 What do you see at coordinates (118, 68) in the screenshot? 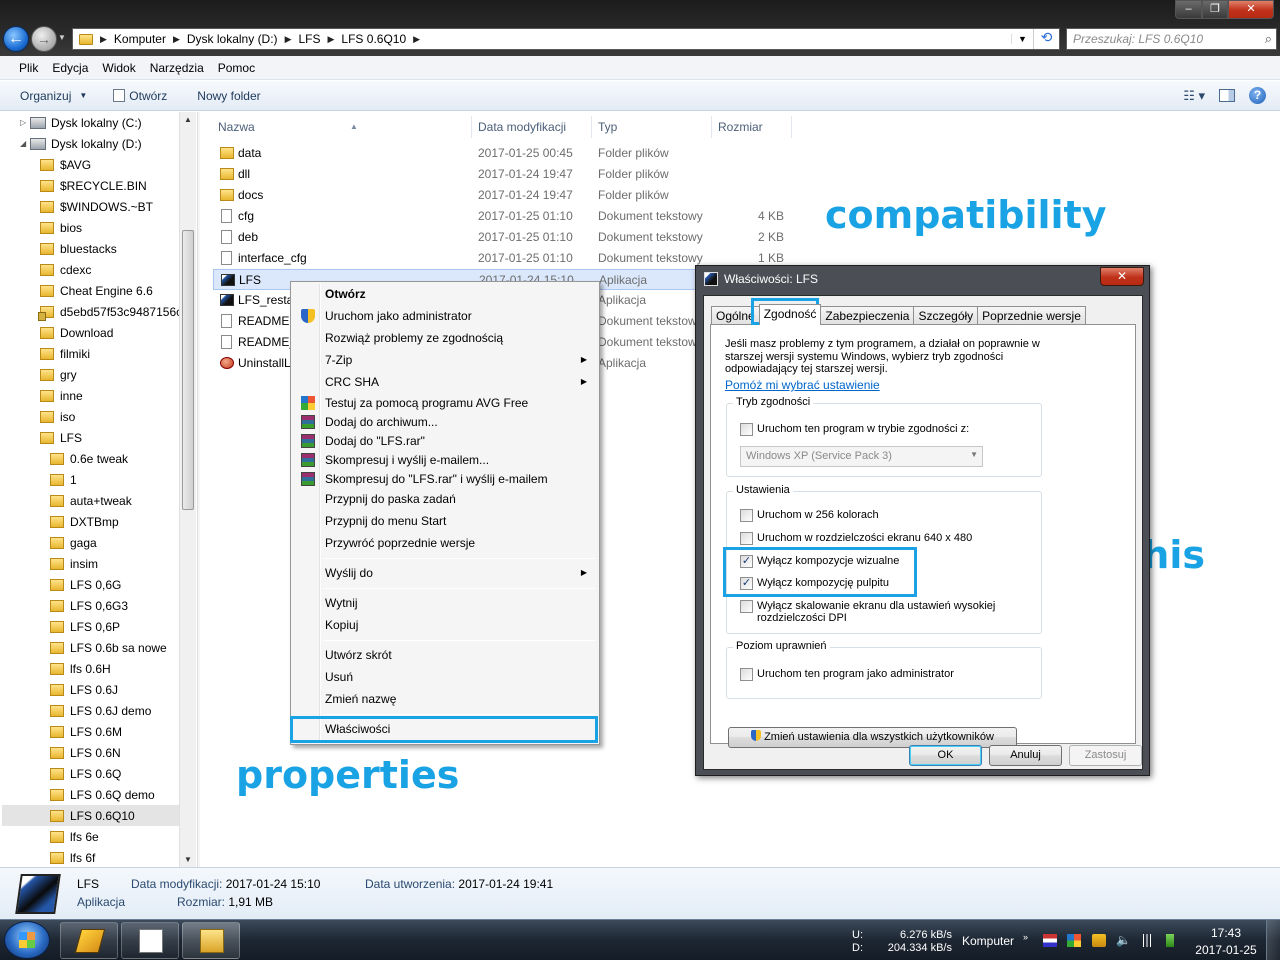
I see `menu-view: Widok` at bounding box center [118, 68].